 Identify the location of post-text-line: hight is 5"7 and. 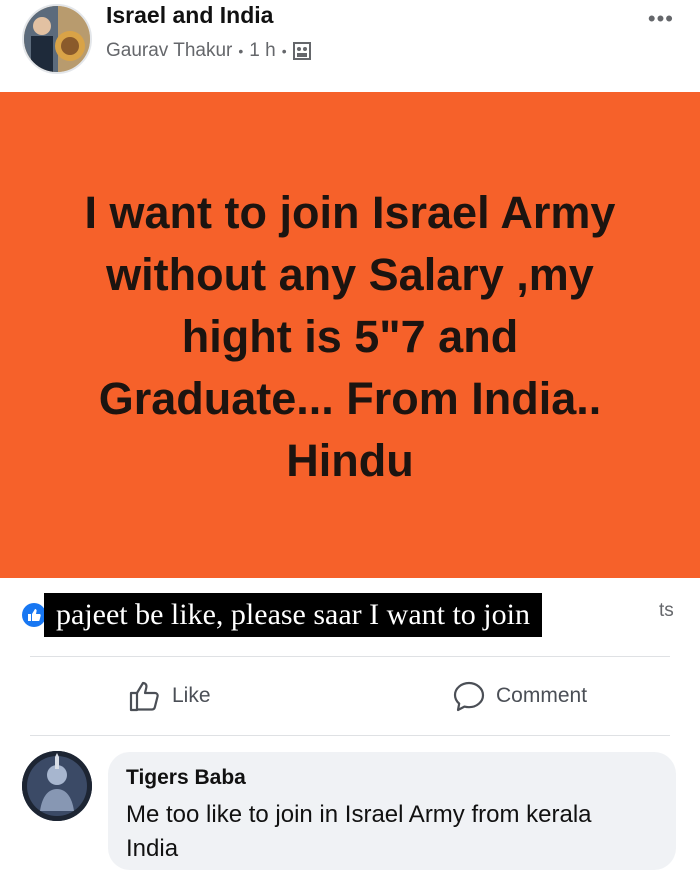
(350, 336).